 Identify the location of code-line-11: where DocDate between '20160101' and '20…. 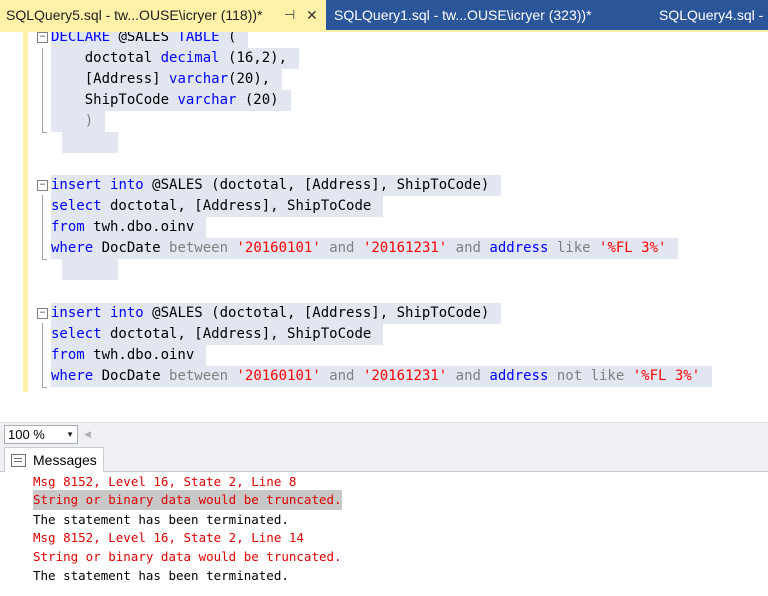
(339, 248).